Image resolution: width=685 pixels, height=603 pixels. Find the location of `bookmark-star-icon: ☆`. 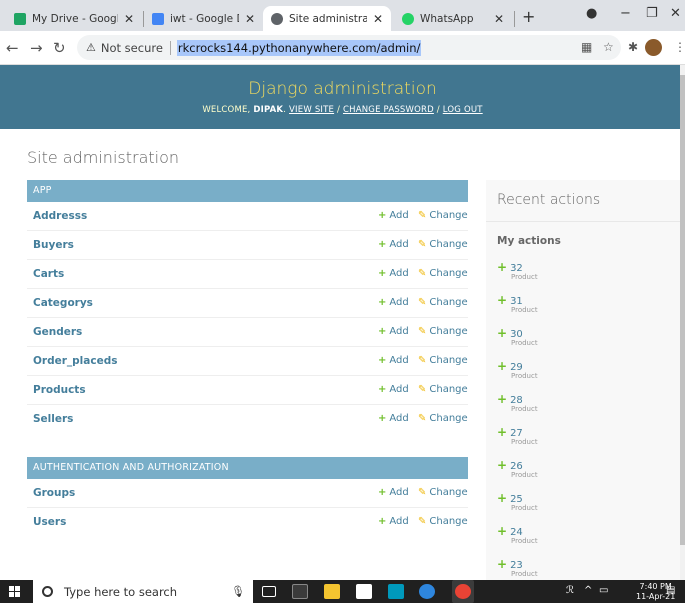

bookmark-star-icon: ☆ is located at coordinates (608, 47).